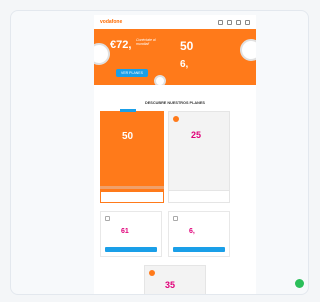 The width and height of the screenshot is (320, 302). What do you see at coordinates (128, 136) in the screenshot?
I see `plan-price: 50` at bounding box center [128, 136].